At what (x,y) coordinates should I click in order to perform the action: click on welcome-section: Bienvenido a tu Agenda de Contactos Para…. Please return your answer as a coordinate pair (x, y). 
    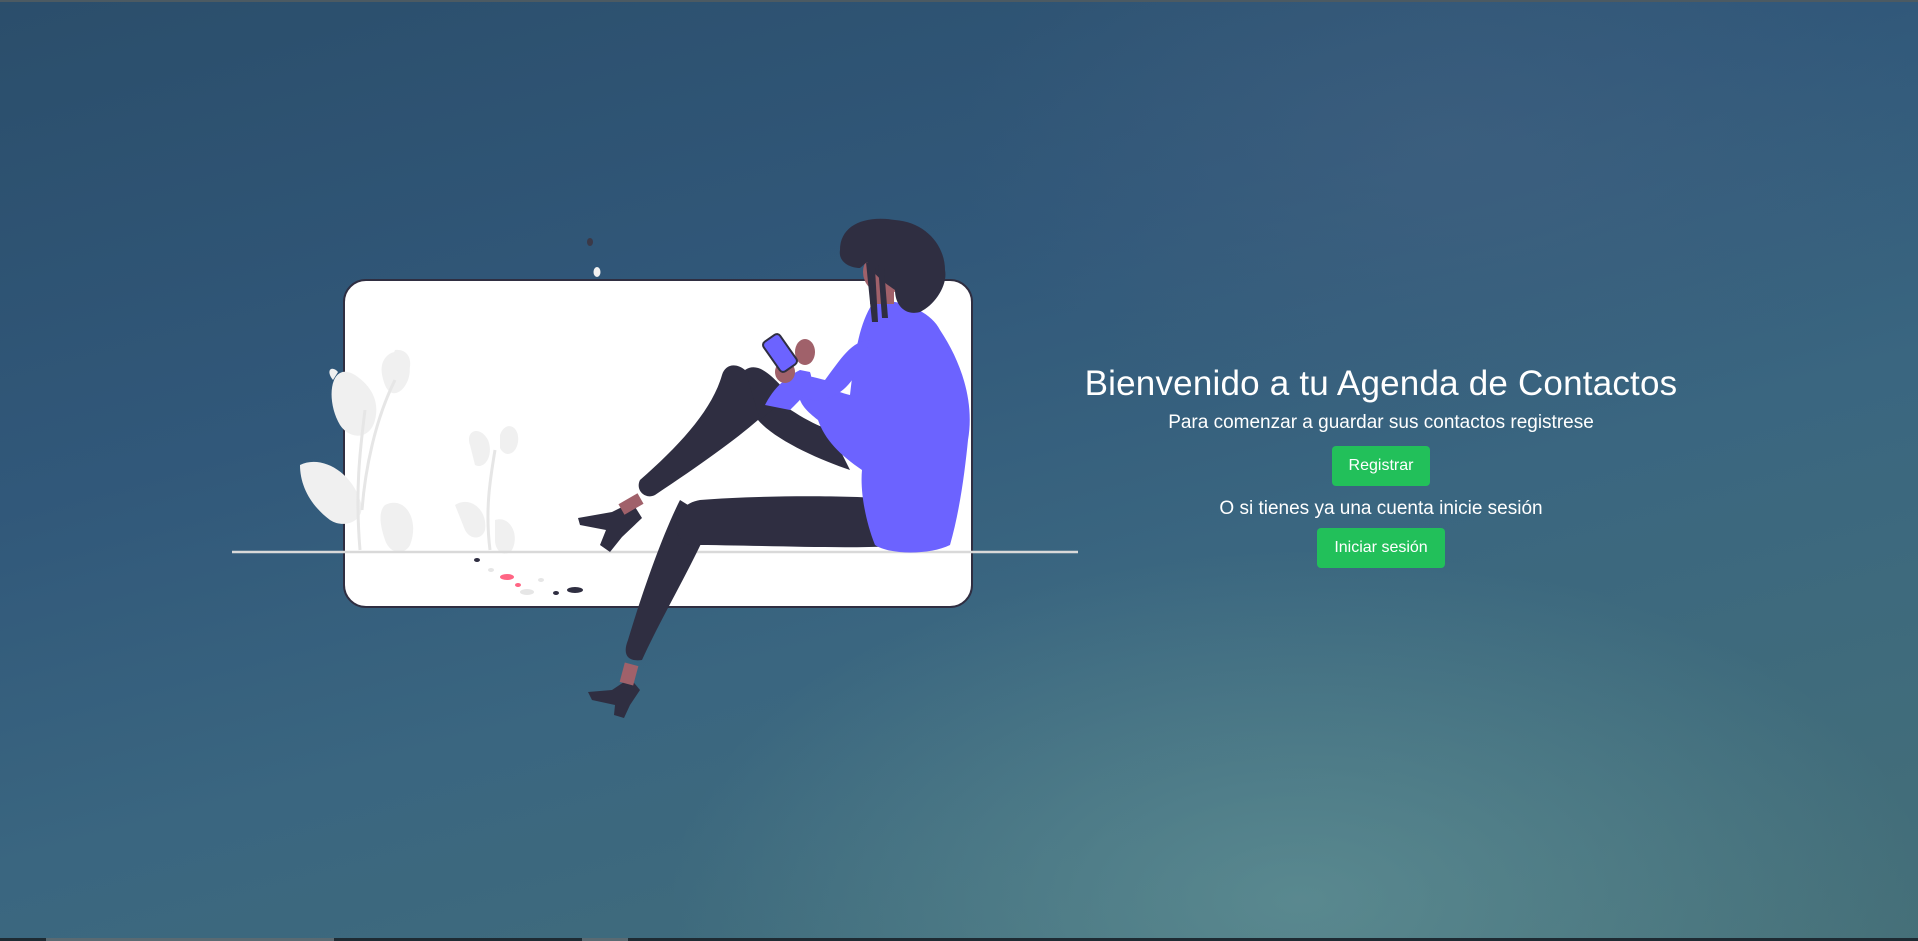
    Looking at the image, I should click on (1381, 464).